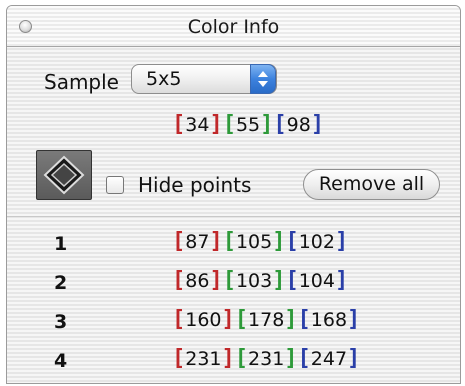  I want to click on point-row: [231][231][247], so click(266, 358).